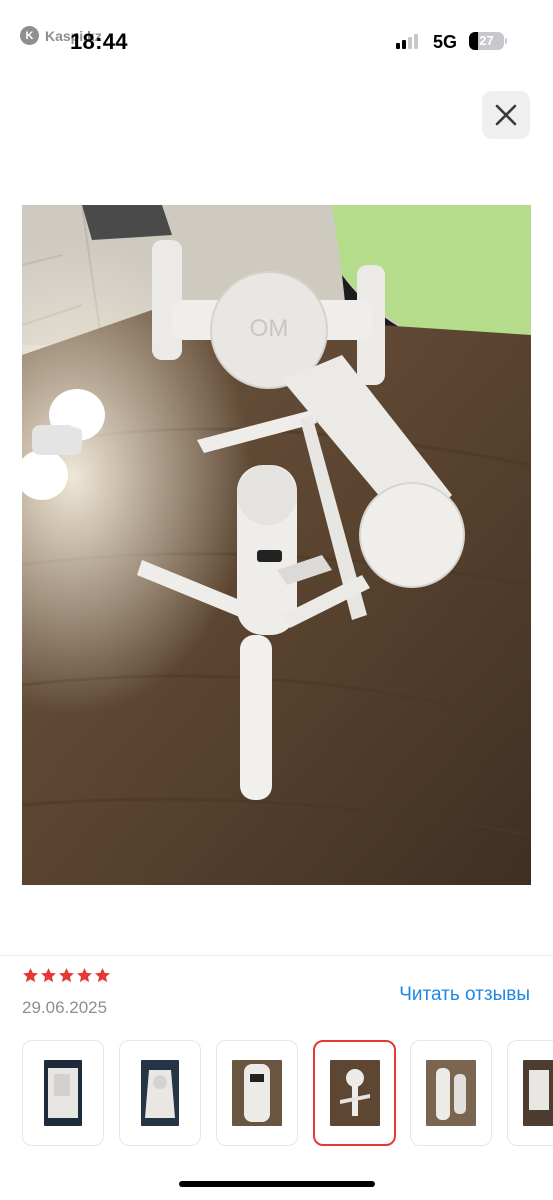  I want to click on svg-text: OM, so click(269, 328).